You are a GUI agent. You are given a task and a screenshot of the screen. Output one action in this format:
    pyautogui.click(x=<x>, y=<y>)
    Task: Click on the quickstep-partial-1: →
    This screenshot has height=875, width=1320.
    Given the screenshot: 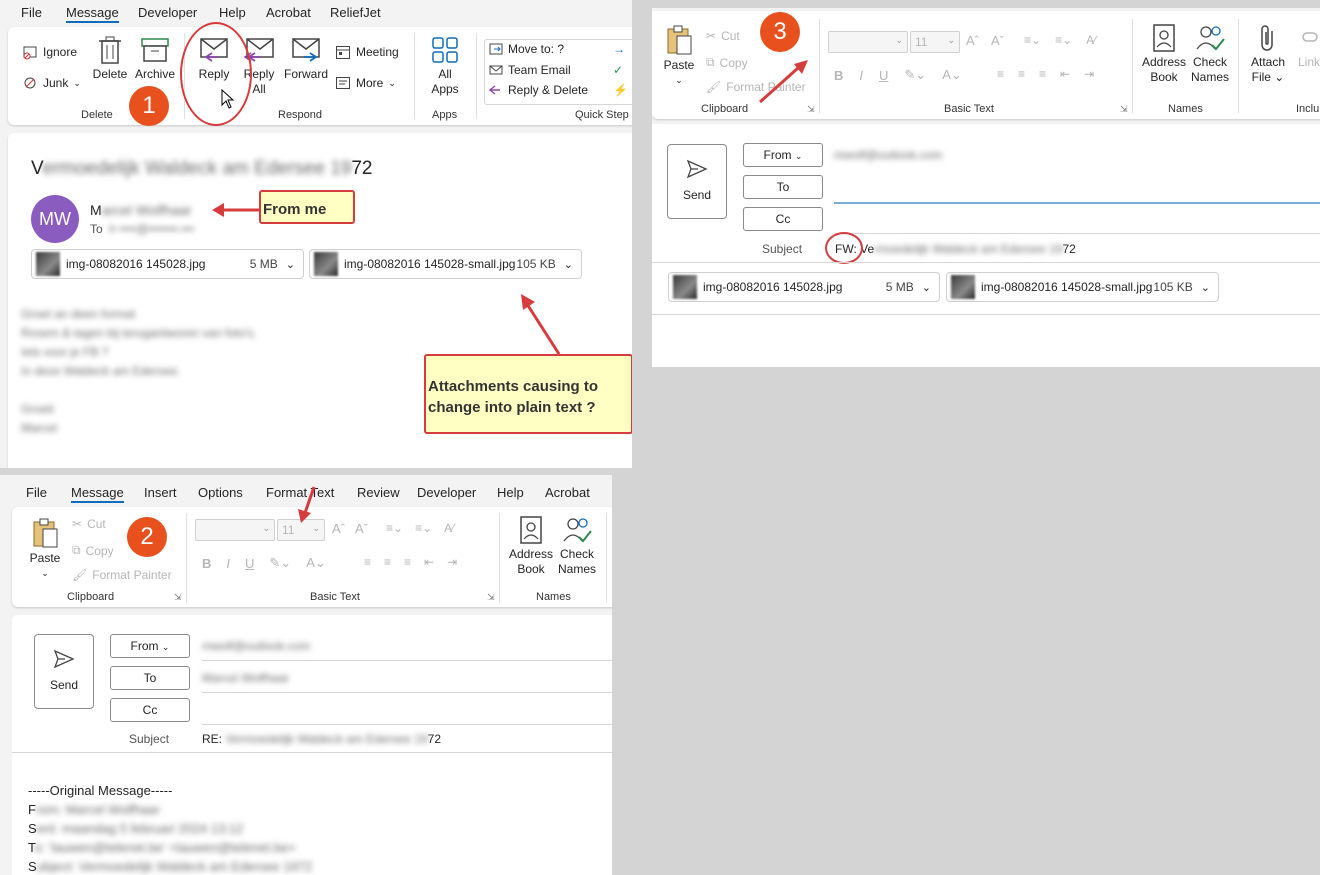 What is the action you would take?
    pyautogui.click(x=619, y=49)
    